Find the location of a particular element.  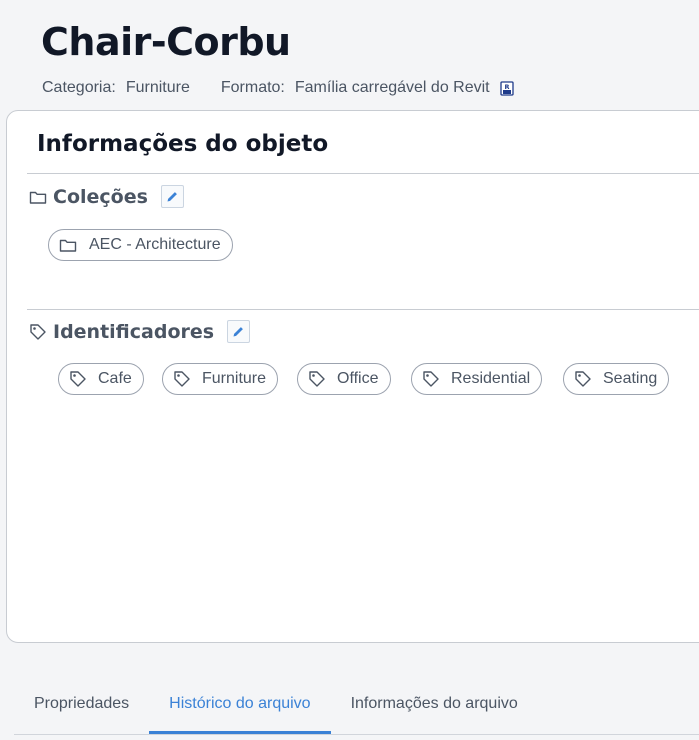

tag-chip-label: Seating is located at coordinates (630, 378).